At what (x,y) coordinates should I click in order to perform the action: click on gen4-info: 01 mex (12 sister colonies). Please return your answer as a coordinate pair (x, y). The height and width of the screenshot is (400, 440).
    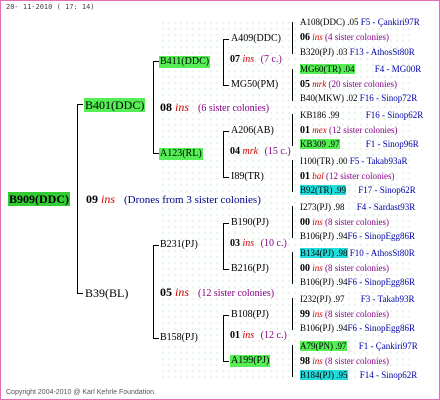
    Looking at the image, I should click on (349, 130).